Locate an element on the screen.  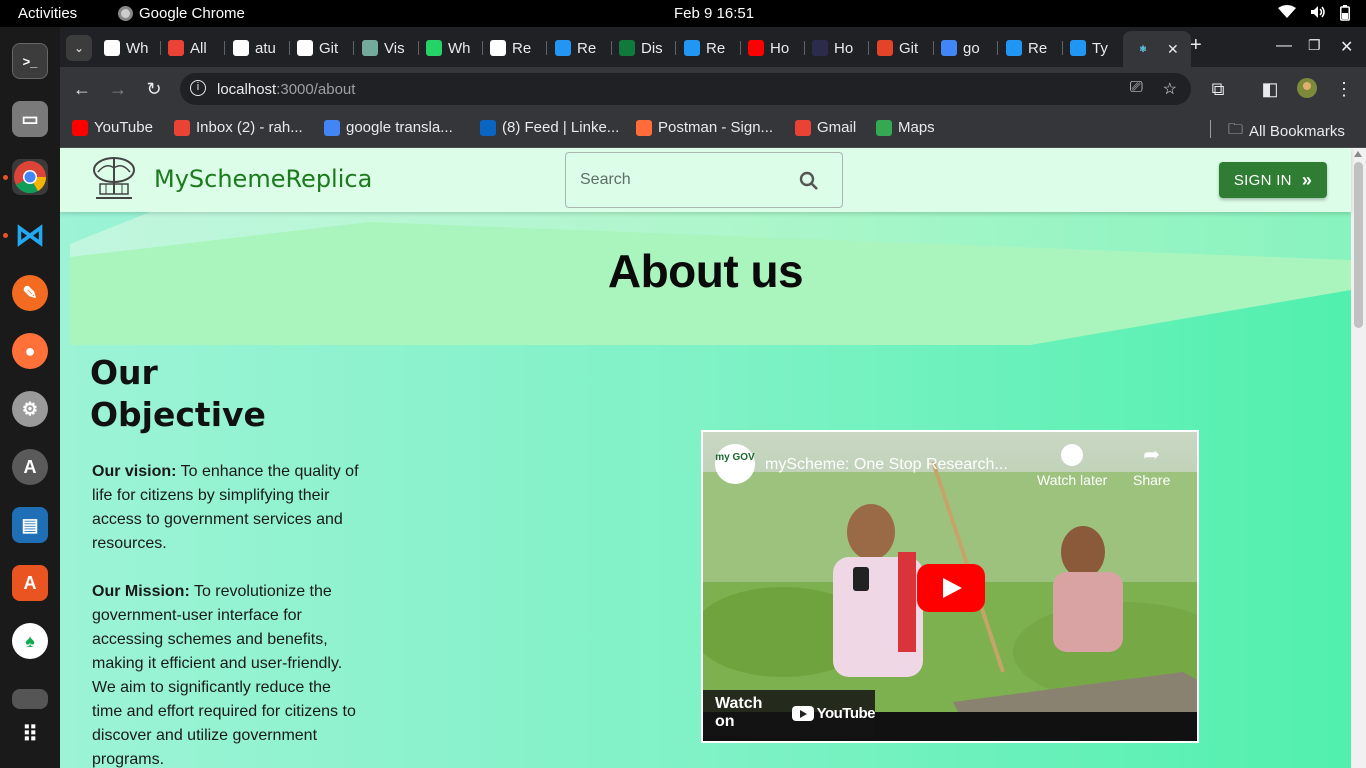
close-window-icon: ✕ is located at coordinates (1346, 47).